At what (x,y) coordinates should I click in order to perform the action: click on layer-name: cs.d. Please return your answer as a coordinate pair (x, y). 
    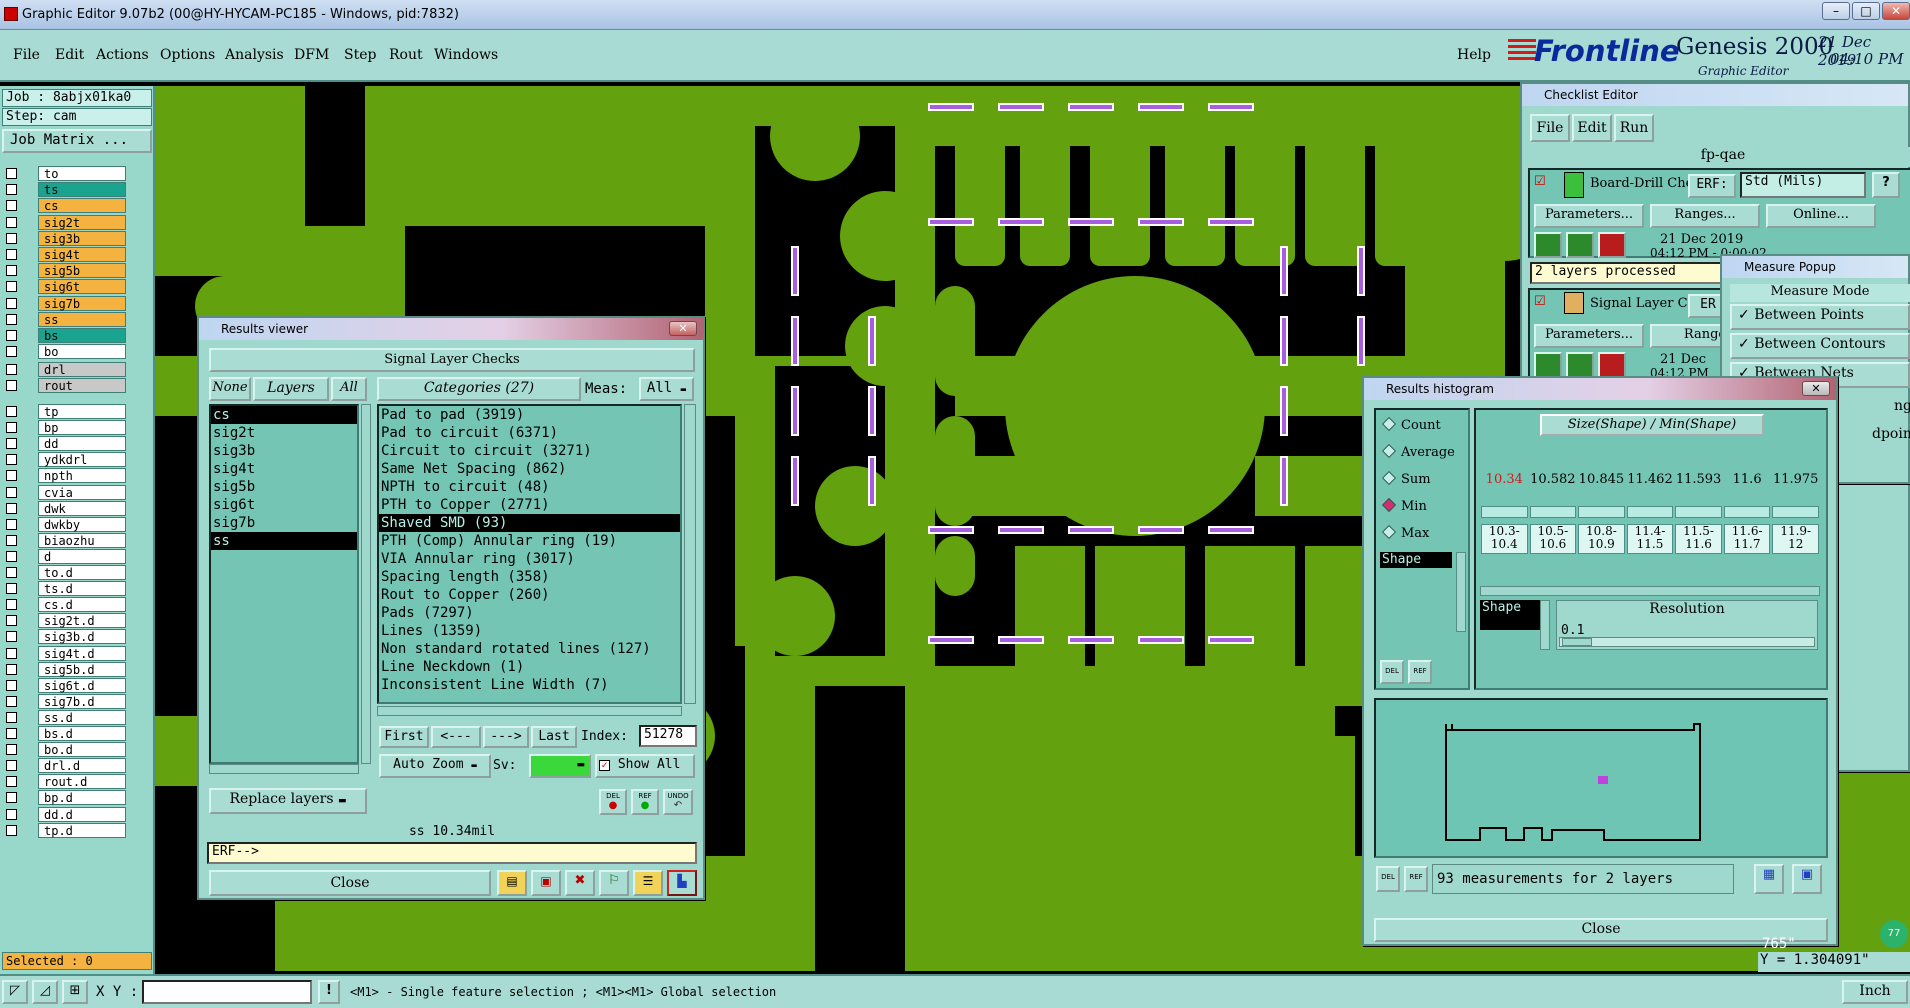
    Looking at the image, I should click on (82, 605).